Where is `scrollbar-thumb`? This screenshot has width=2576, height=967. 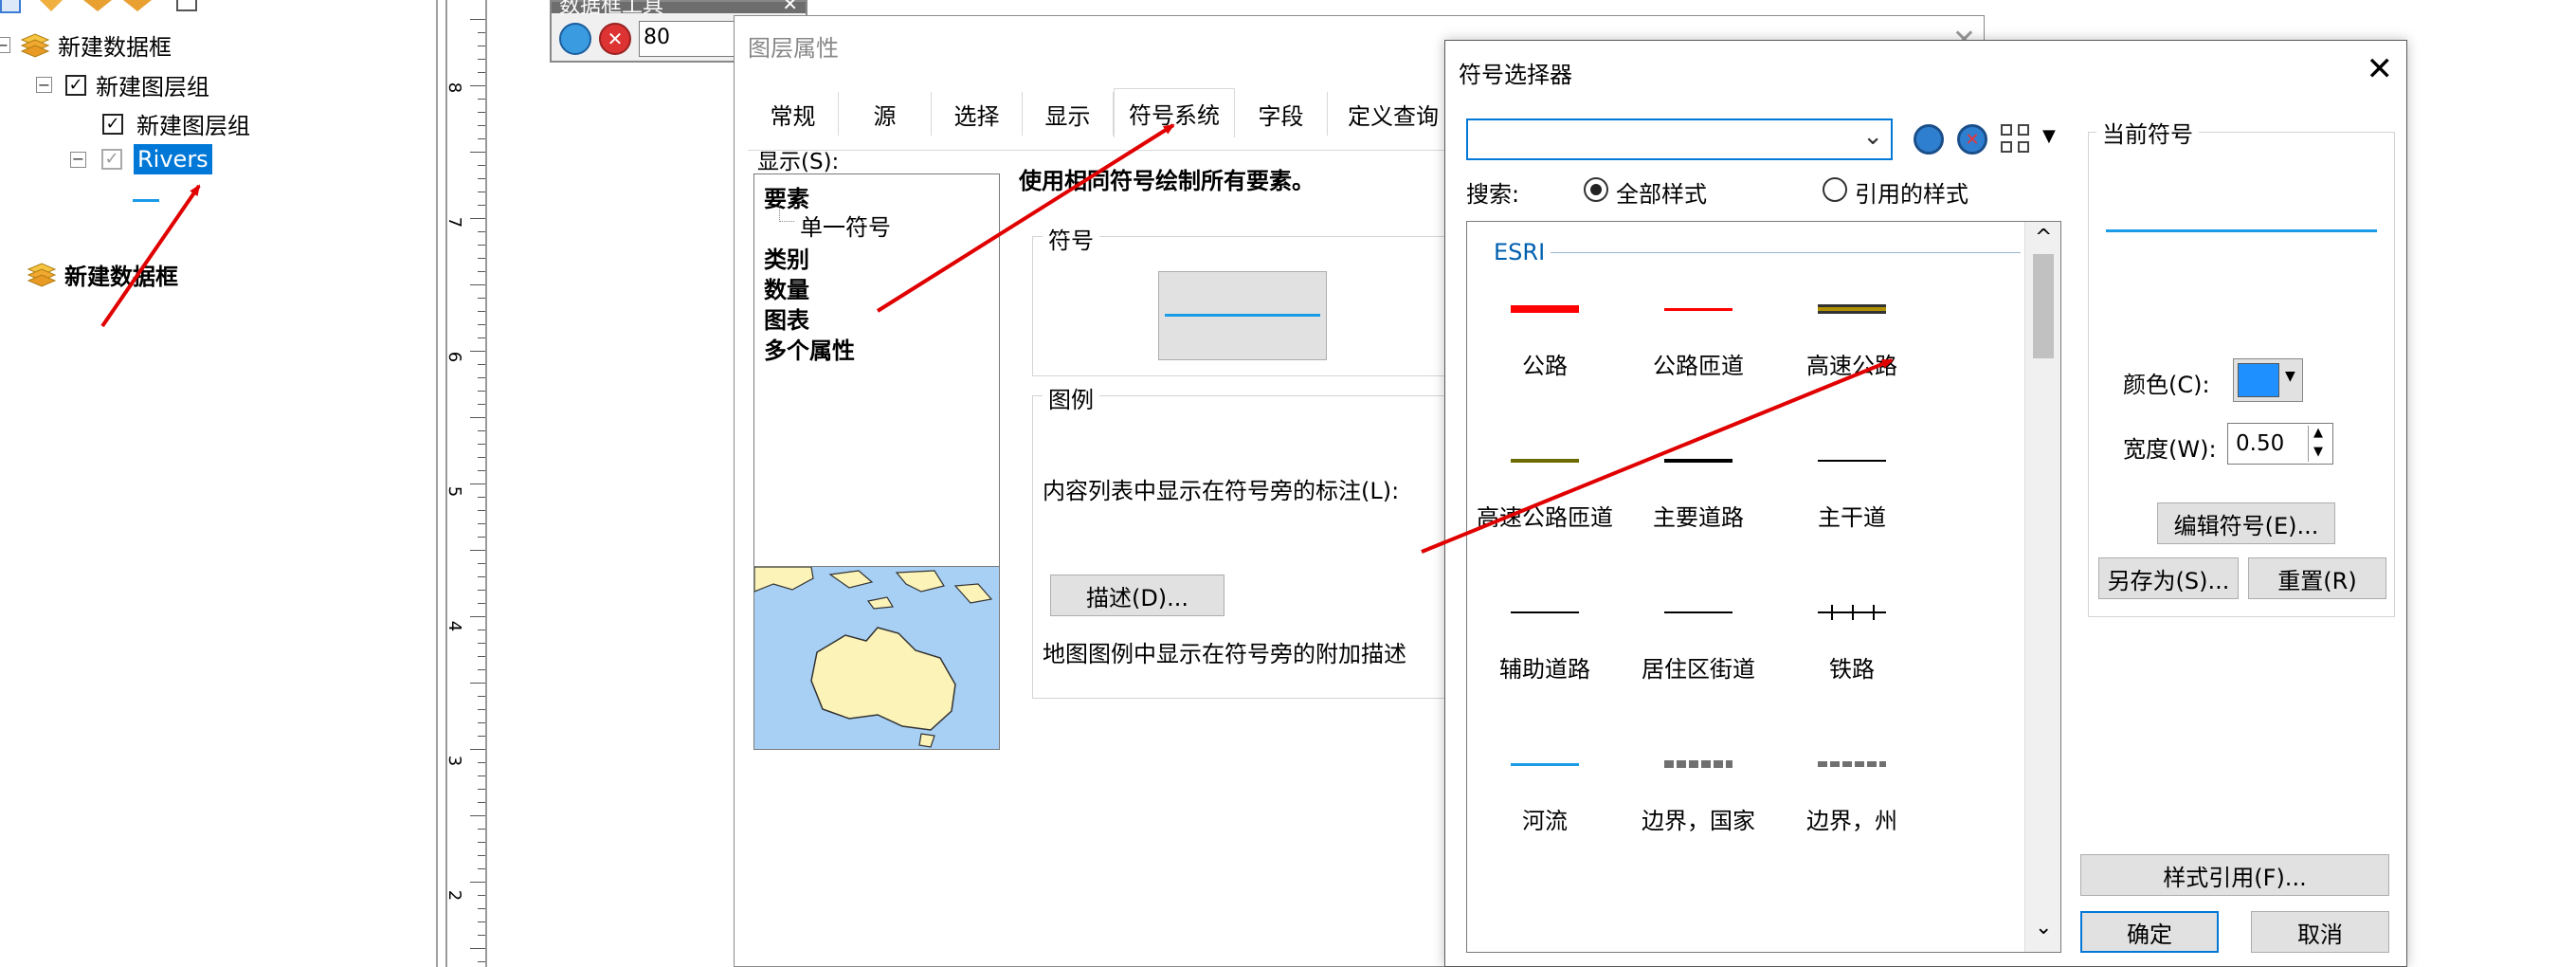
scrollbar-thumb is located at coordinates (2043, 306).